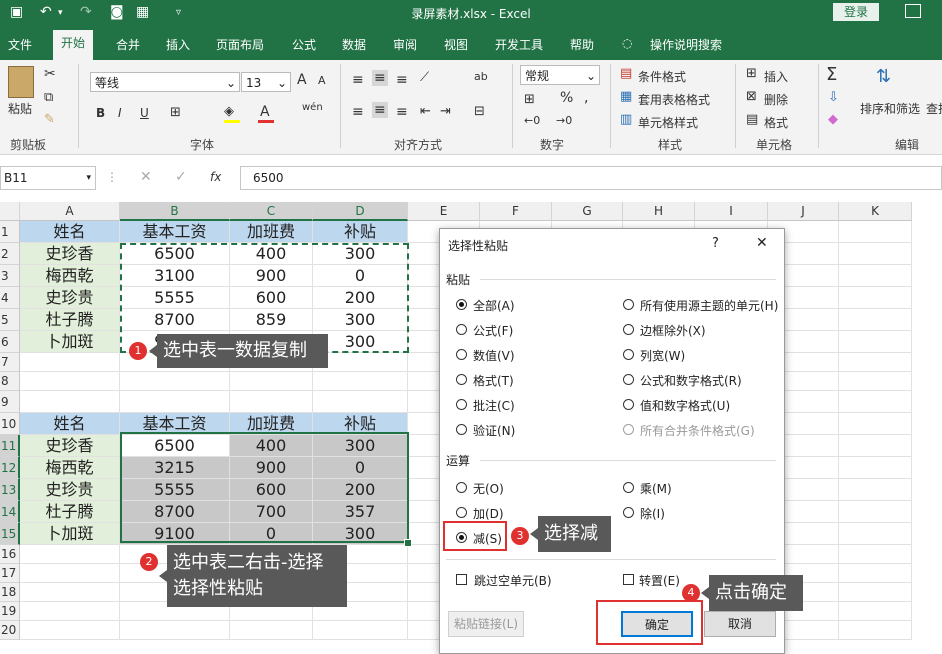  What do you see at coordinates (304, 44) in the screenshot?
I see `tab-formulas: 公式` at bounding box center [304, 44].